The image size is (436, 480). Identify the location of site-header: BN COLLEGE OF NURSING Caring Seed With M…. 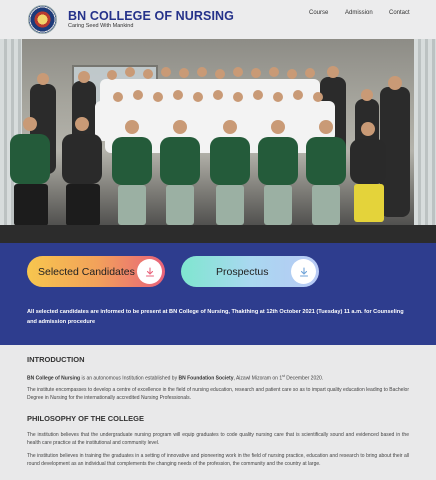
(218, 19).